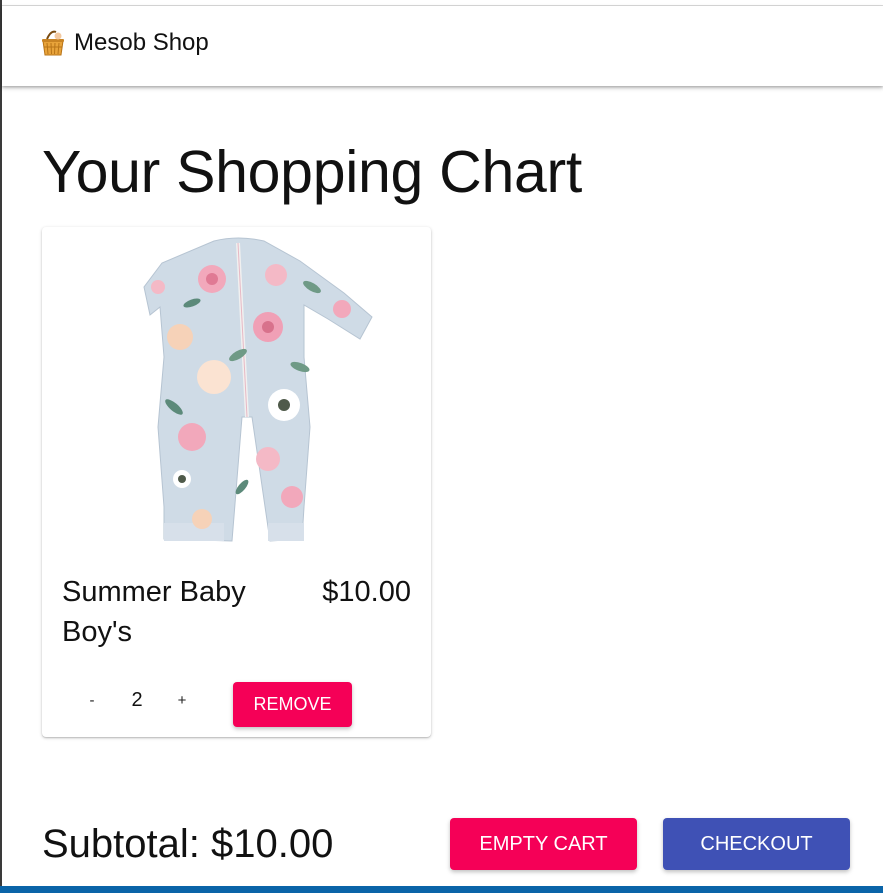 The width and height of the screenshot is (883, 893). I want to click on subtotal: Subtotal: $10.00, so click(188, 844).